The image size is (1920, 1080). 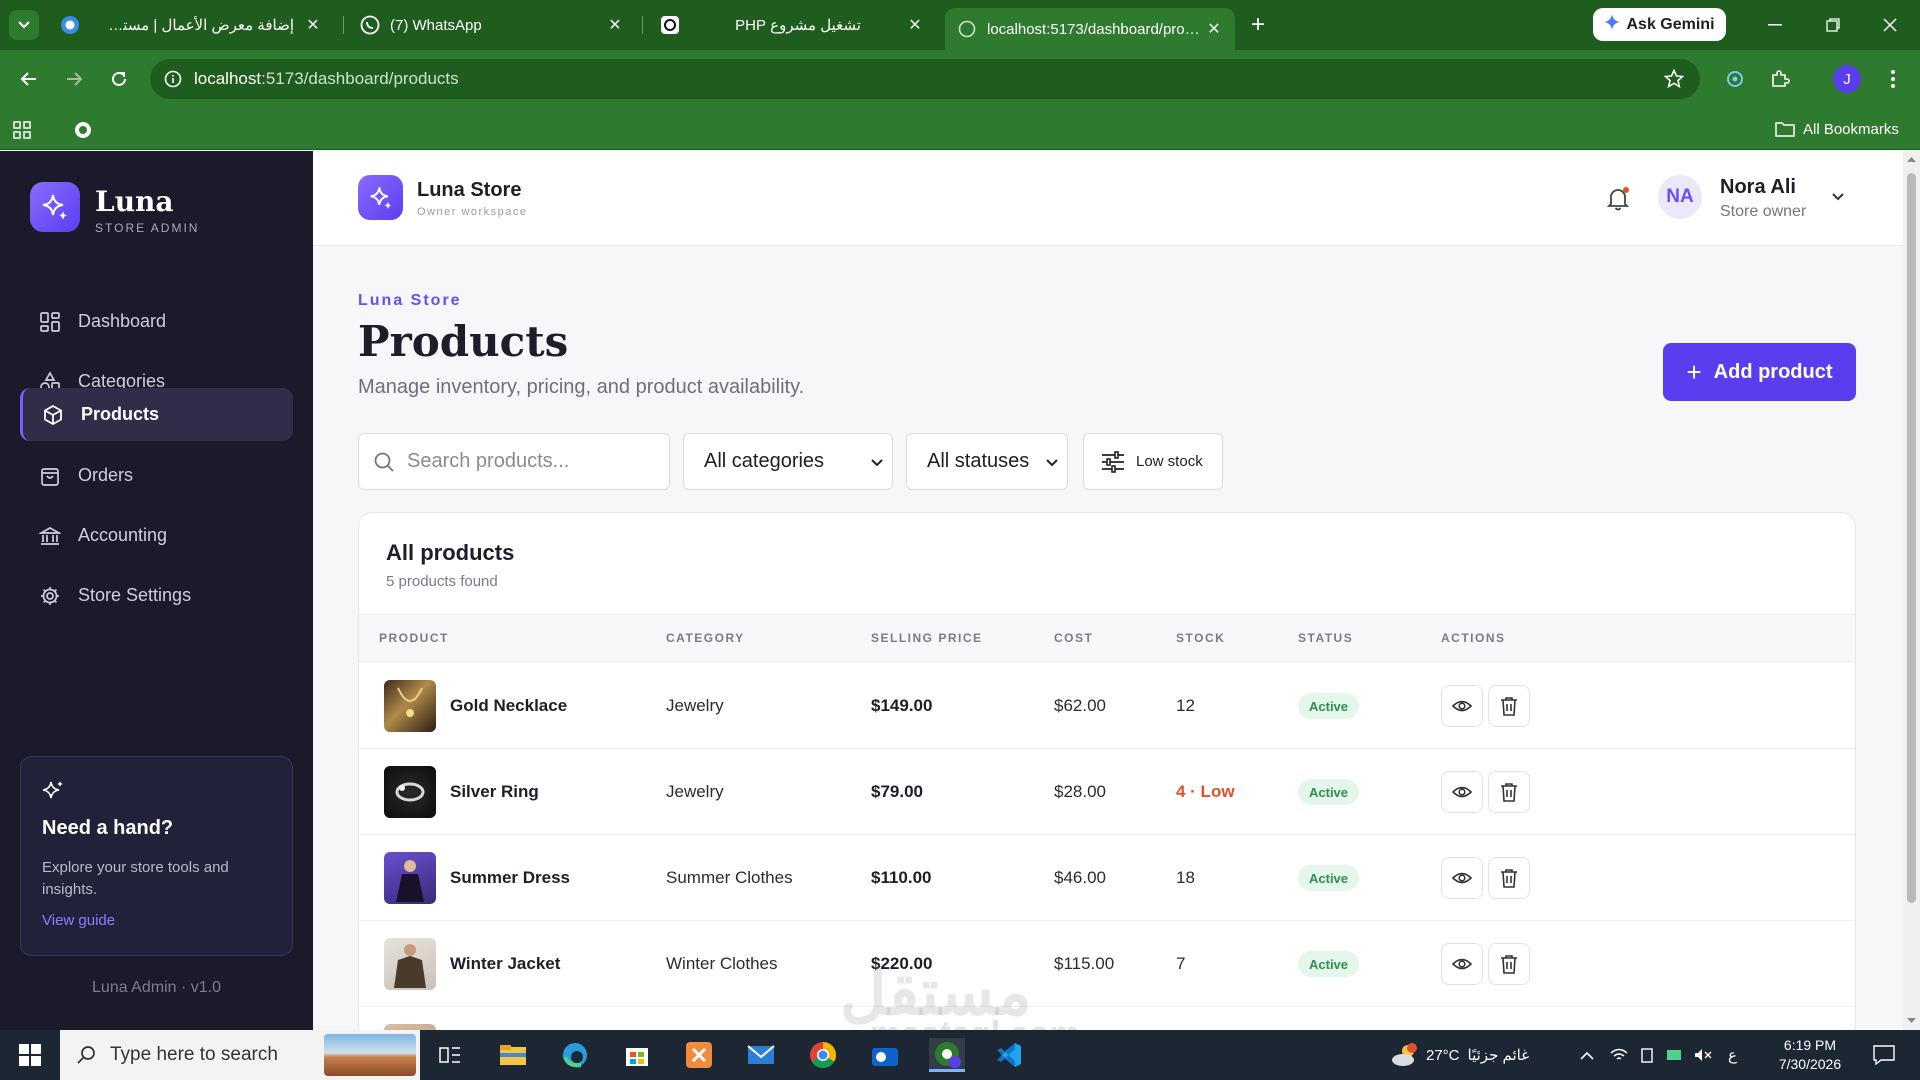 I want to click on puzzle-icon, so click(x=1780, y=79).